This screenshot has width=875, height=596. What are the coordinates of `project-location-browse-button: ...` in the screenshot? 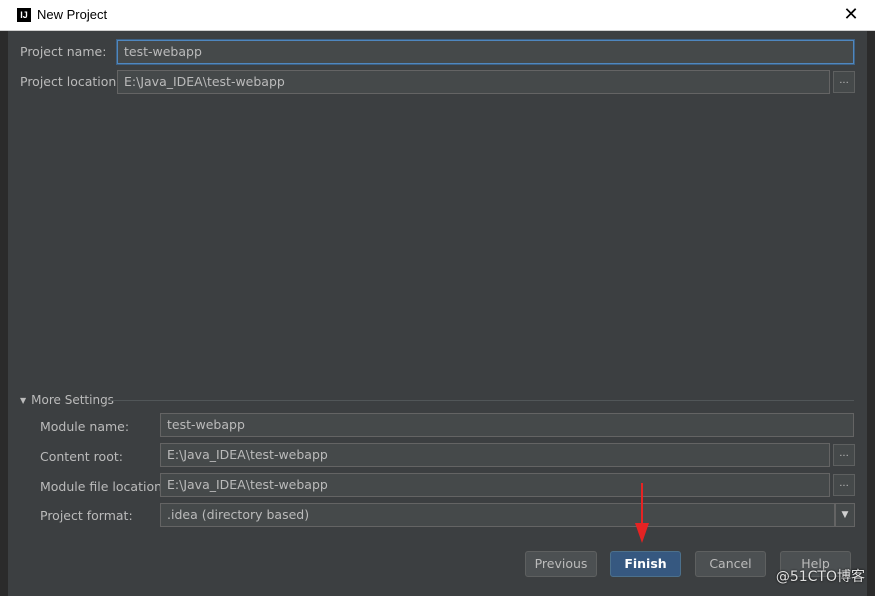 It's located at (844, 82).